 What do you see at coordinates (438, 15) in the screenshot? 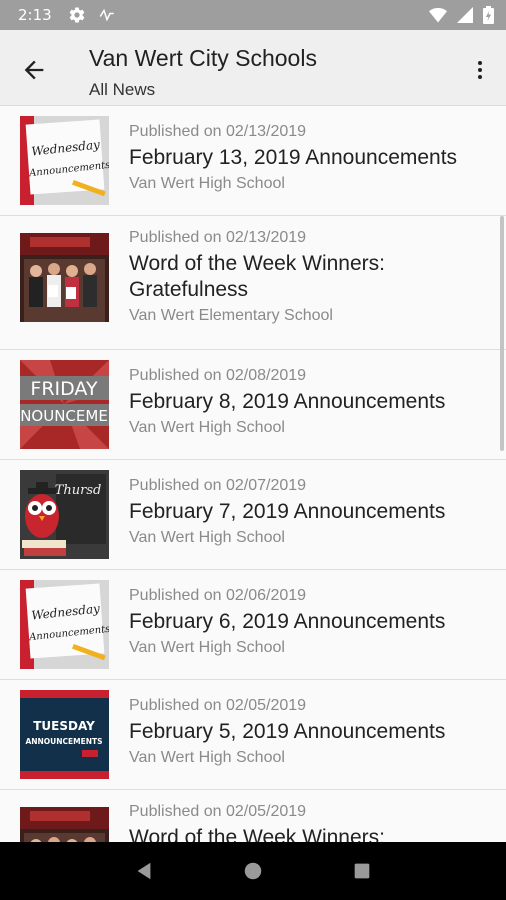
I see `wifi-icon` at bounding box center [438, 15].